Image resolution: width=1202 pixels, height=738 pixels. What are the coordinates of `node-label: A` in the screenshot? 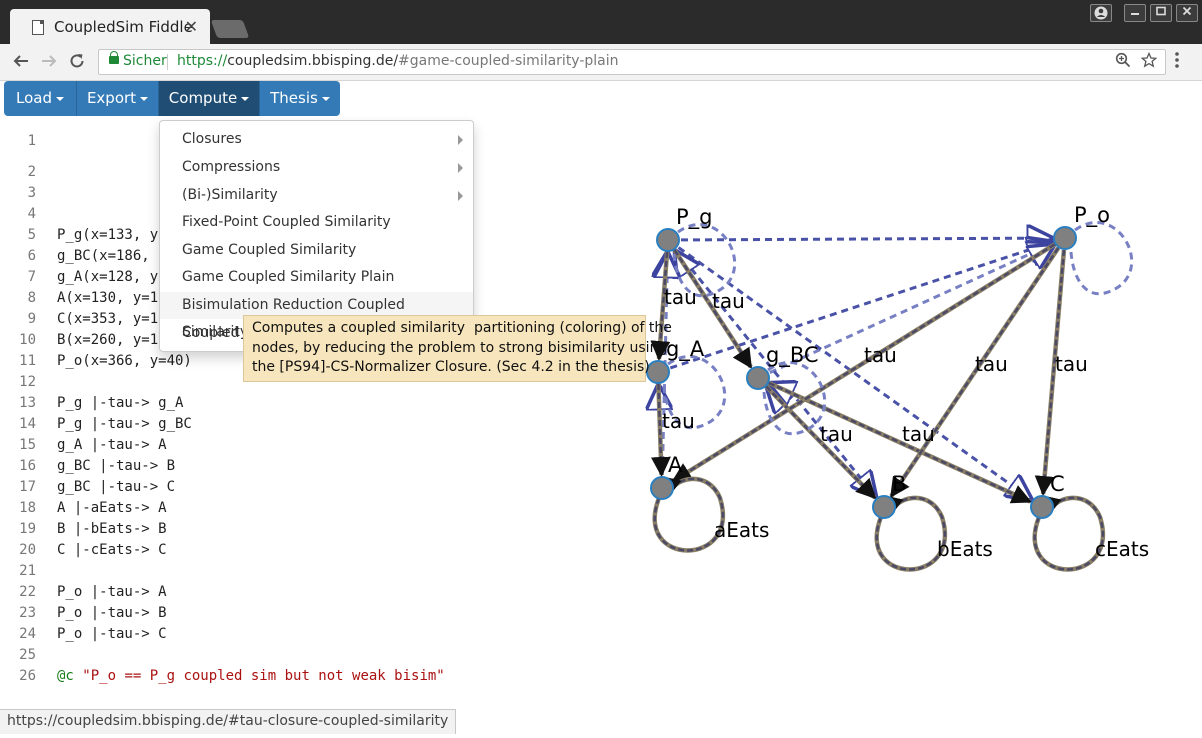 It's located at (675, 465).